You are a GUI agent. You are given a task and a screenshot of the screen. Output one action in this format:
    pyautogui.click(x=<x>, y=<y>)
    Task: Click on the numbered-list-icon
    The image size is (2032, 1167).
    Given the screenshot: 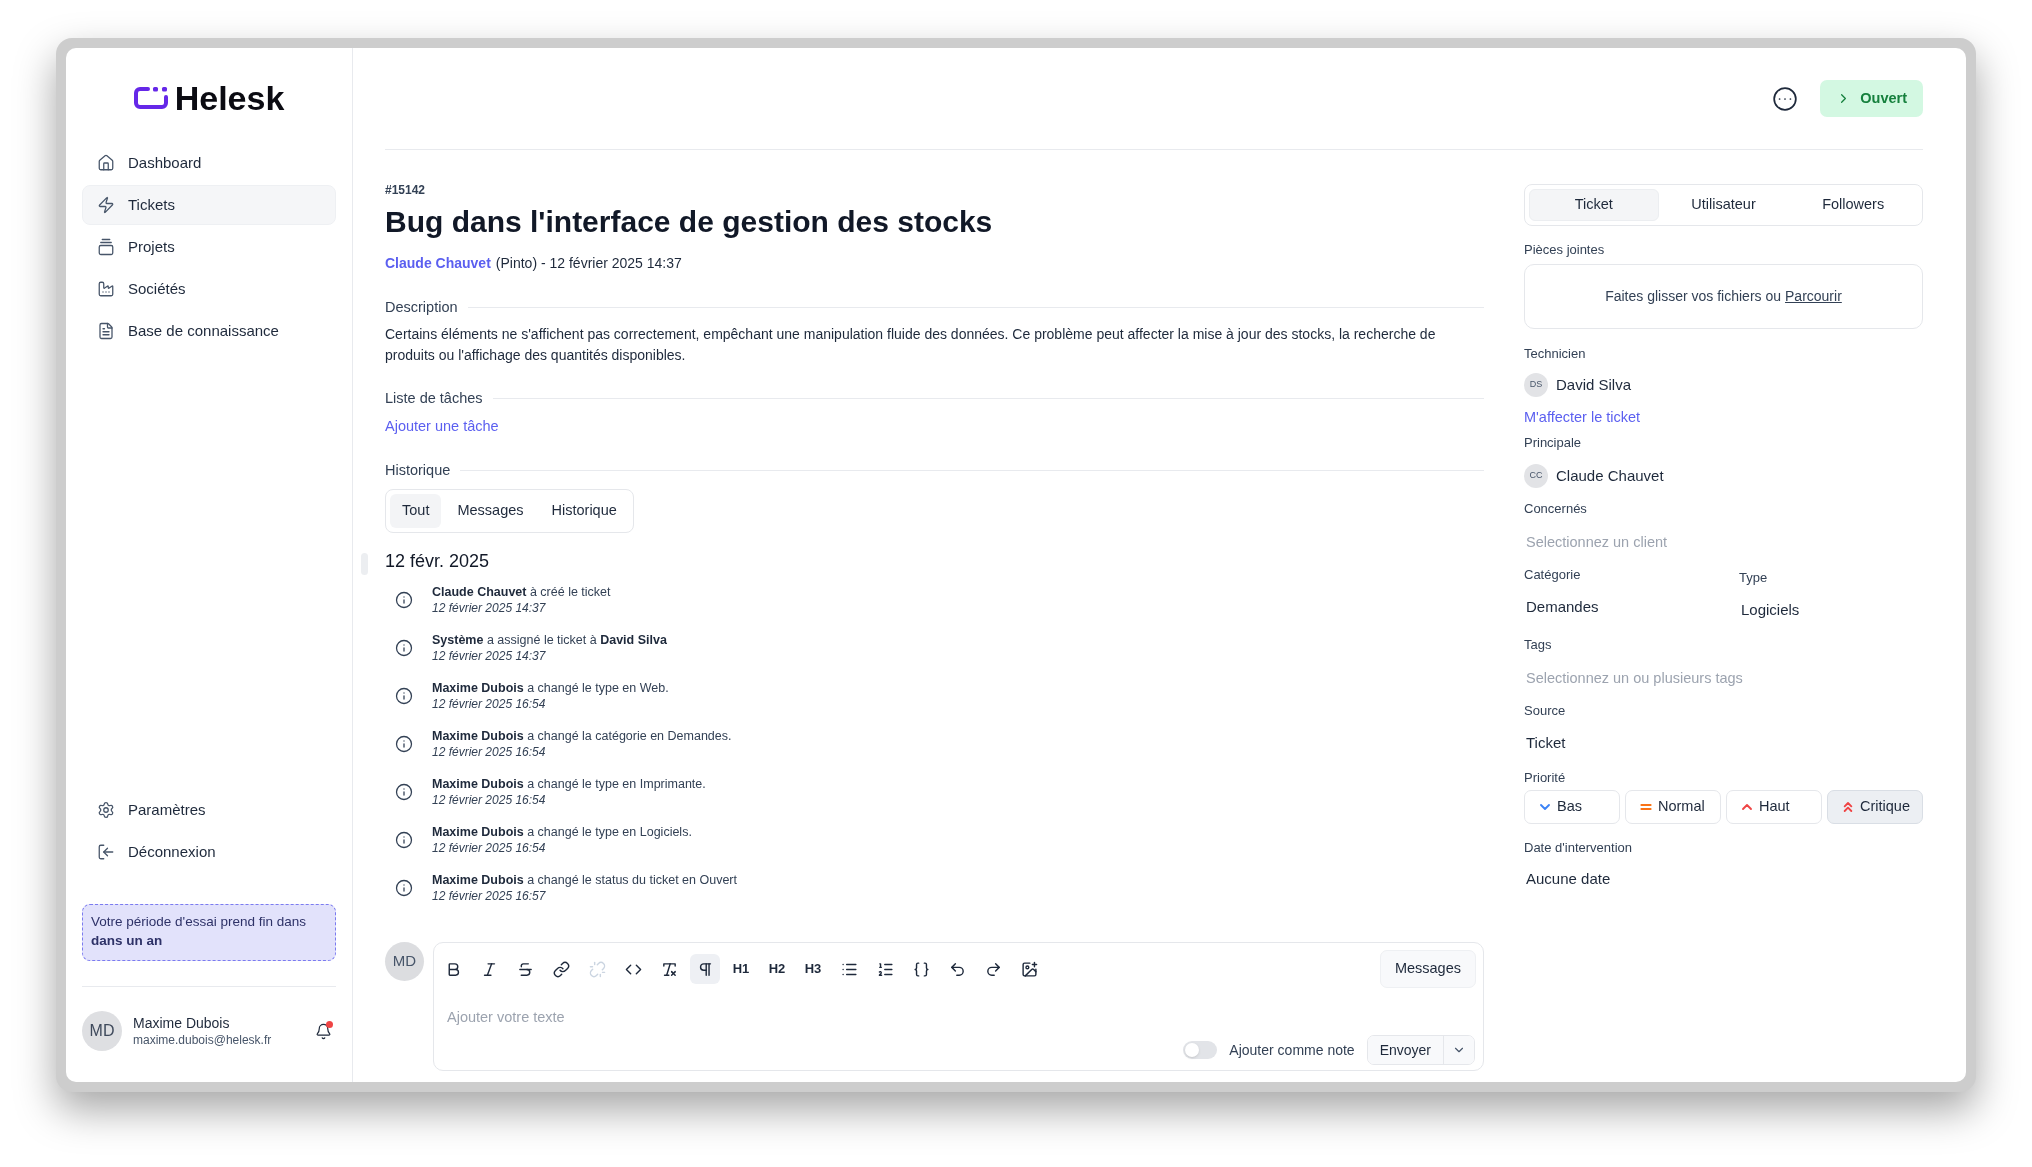 What is the action you would take?
    pyautogui.click(x=885, y=969)
    